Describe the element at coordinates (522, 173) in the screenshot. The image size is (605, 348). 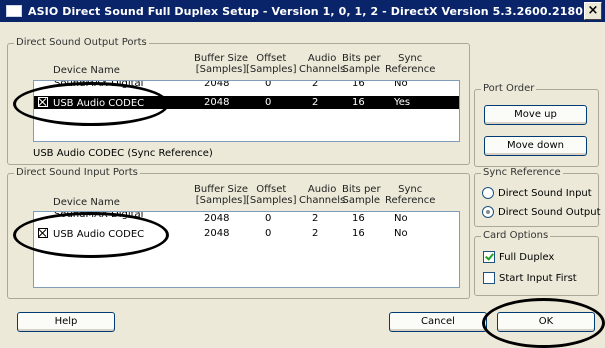
I see `sync-reference-title: Sync Reference` at that location.